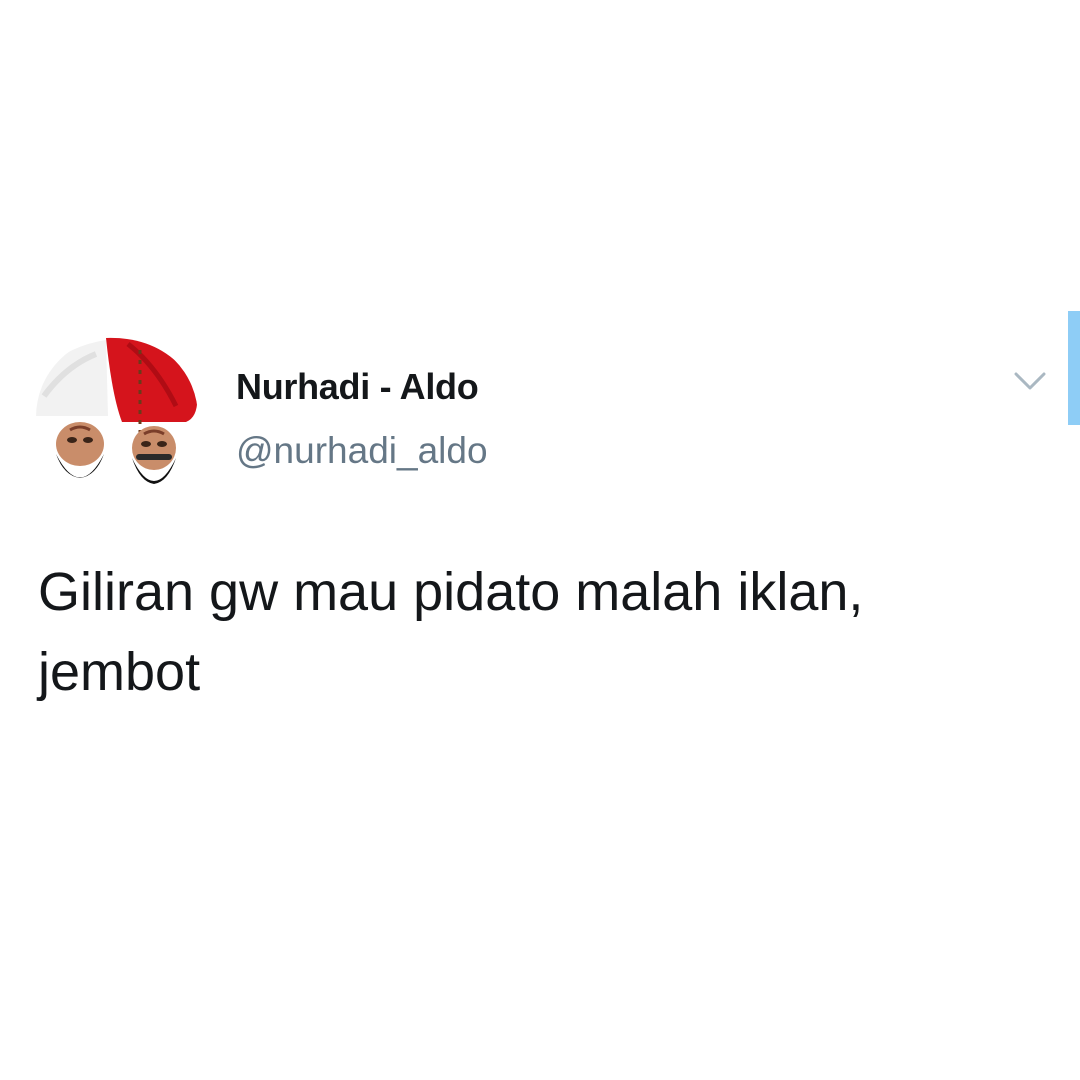 The height and width of the screenshot is (1080, 1080). I want to click on tweet-menu-button, so click(1030, 381).